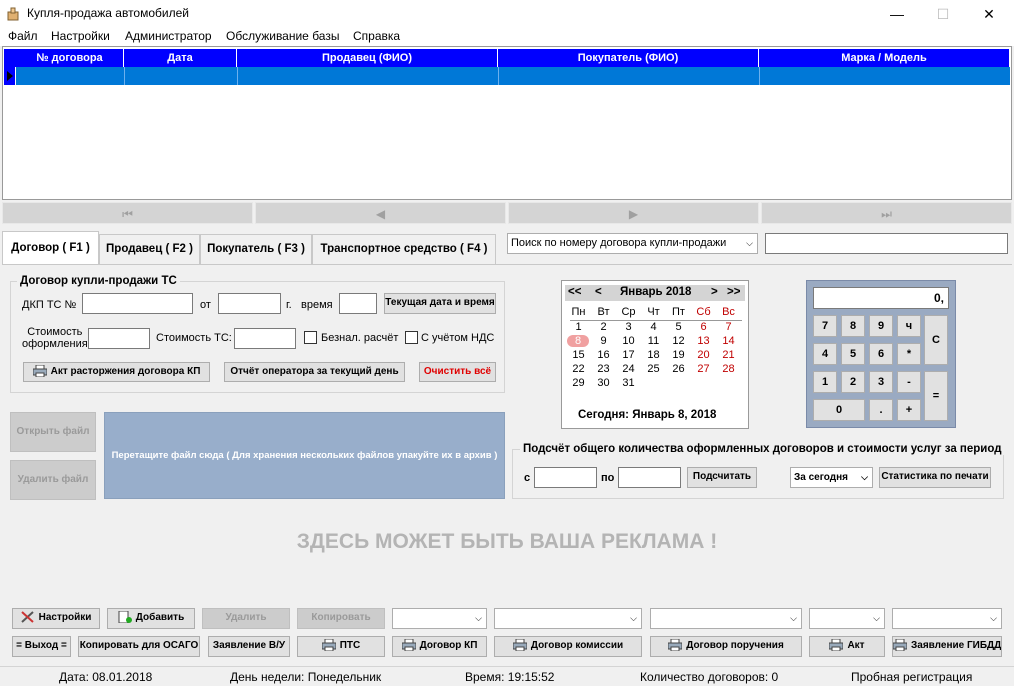  I want to click on menu-settings: Настройки, so click(80, 36).